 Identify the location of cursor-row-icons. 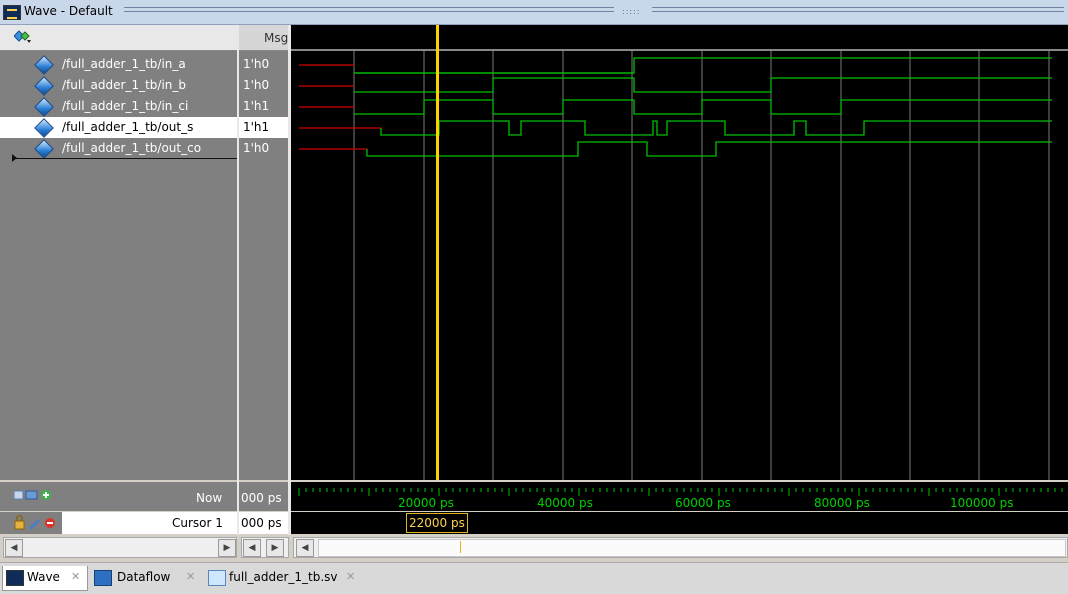
(34, 522).